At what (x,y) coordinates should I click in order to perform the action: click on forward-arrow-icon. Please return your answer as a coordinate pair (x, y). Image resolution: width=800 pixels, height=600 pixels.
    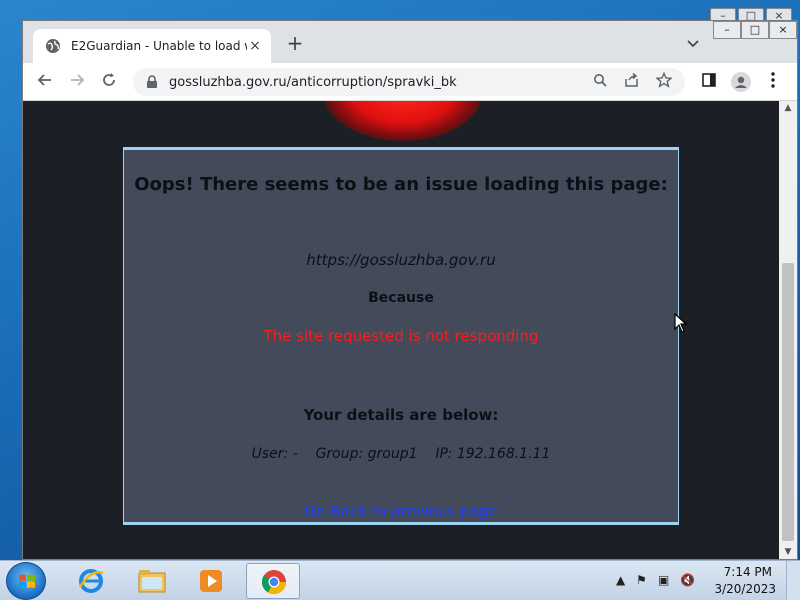
    Looking at the image, I should click on (77, 82).